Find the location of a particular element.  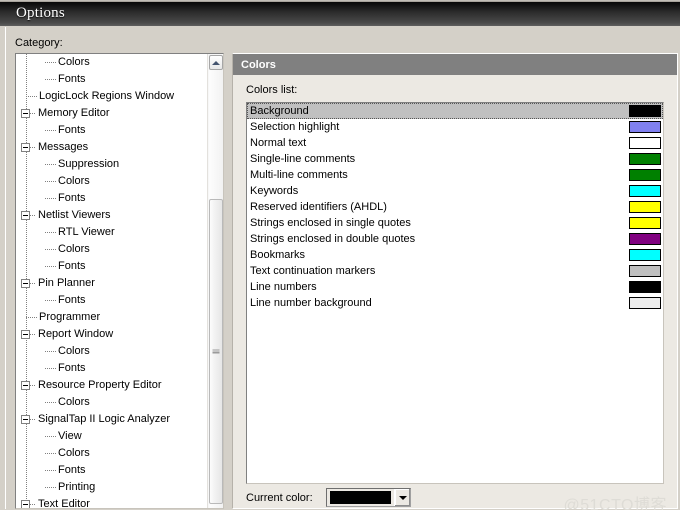

color-row-label: Strings enclosed in double quotes is located at coordinates (333, 239).